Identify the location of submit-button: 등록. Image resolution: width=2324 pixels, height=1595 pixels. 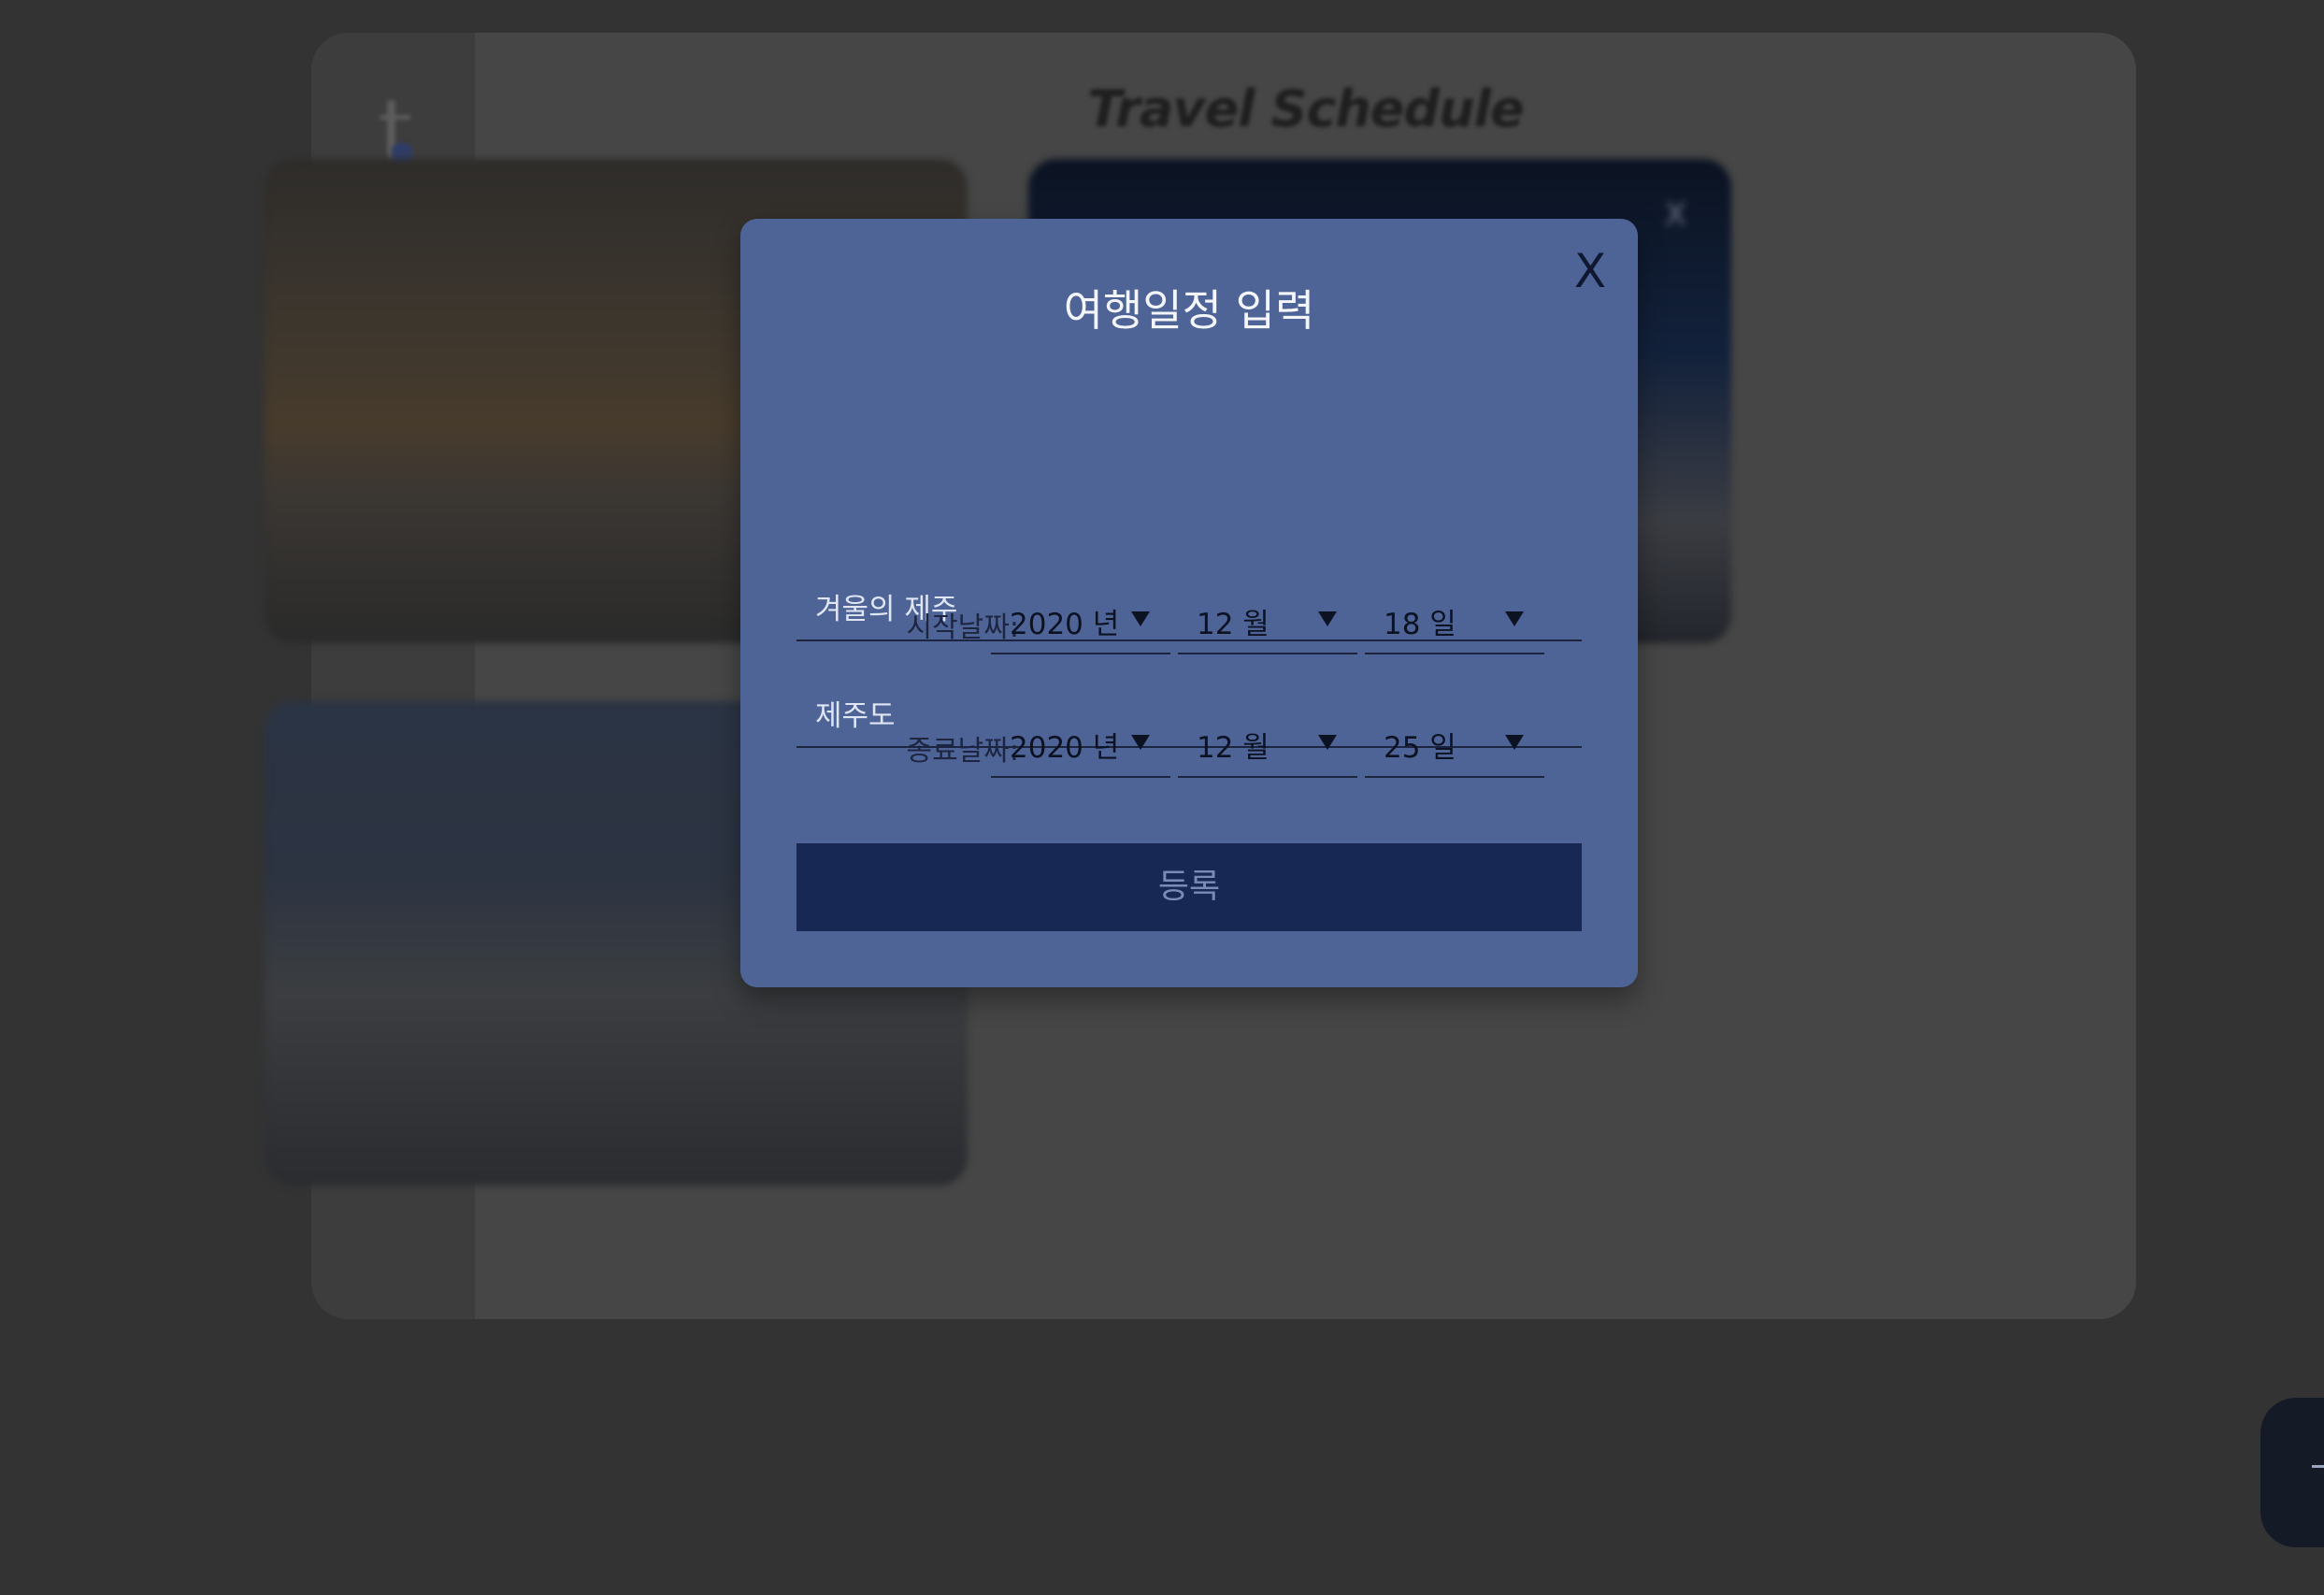
(1189, 887).